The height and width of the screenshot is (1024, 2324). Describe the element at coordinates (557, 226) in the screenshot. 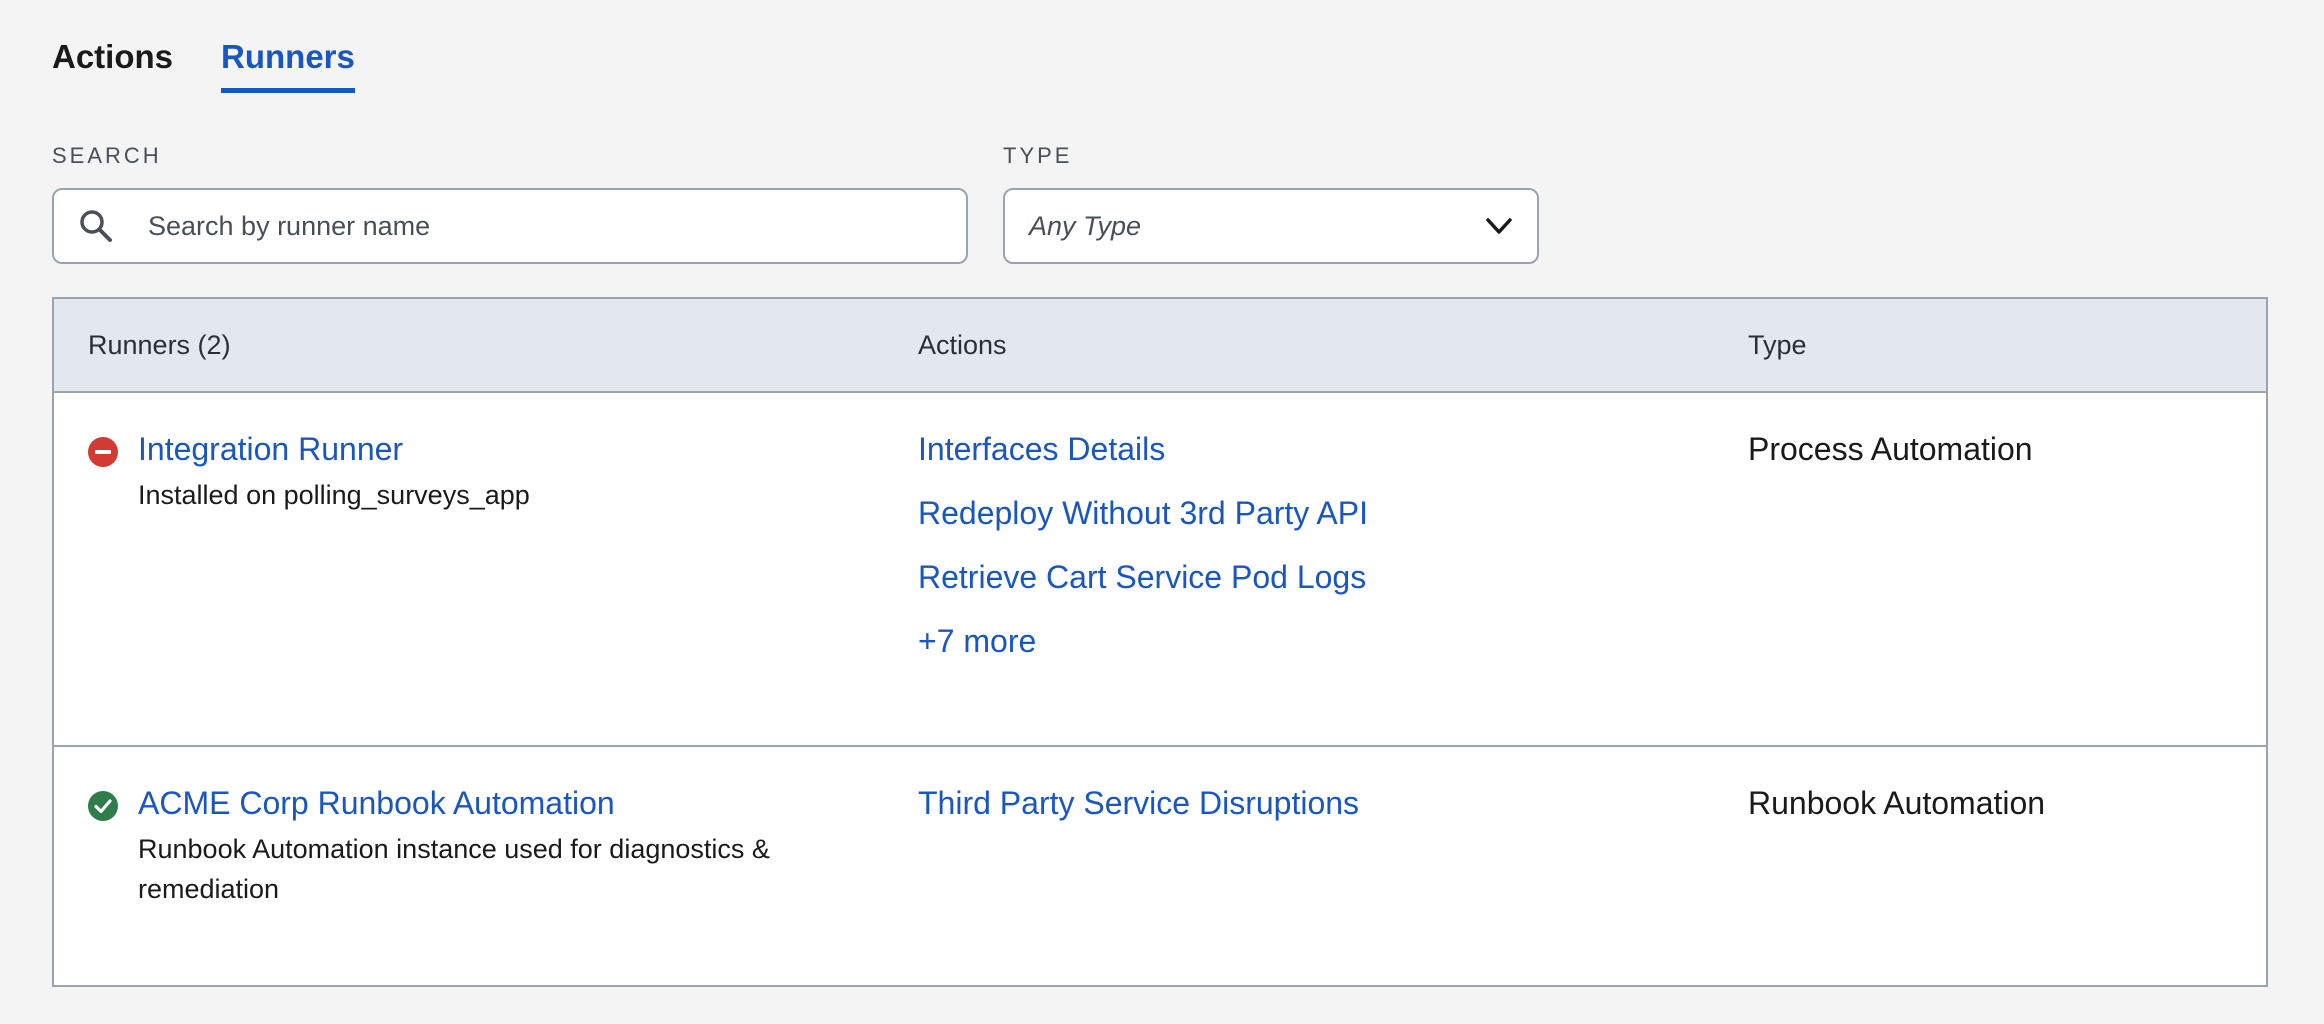

I see `search-input` at that location.